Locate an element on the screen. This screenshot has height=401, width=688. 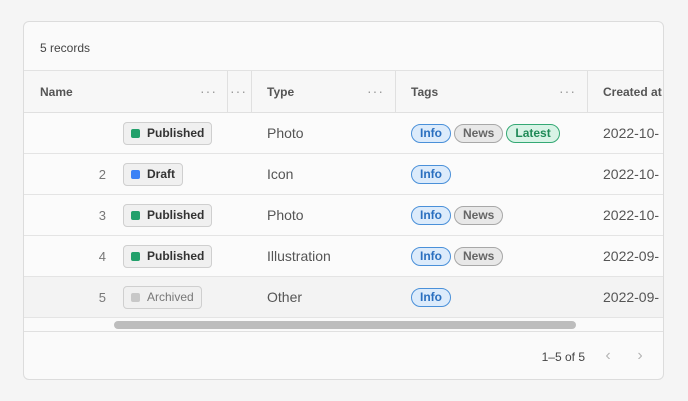
status-badge: Archived is located at coordinates (162, 297).